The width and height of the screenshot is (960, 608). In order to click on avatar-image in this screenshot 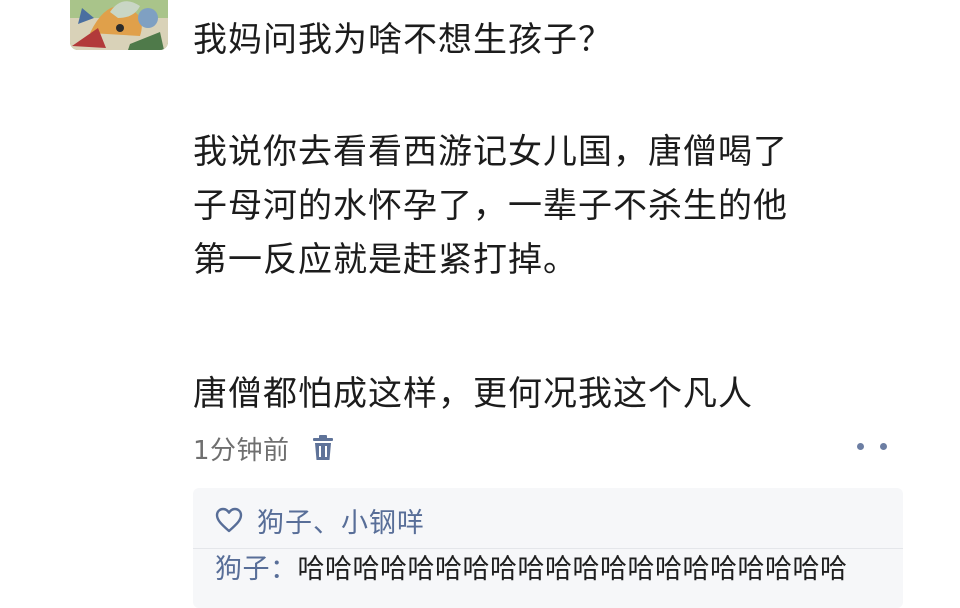, I will do `click(119, 25)`.